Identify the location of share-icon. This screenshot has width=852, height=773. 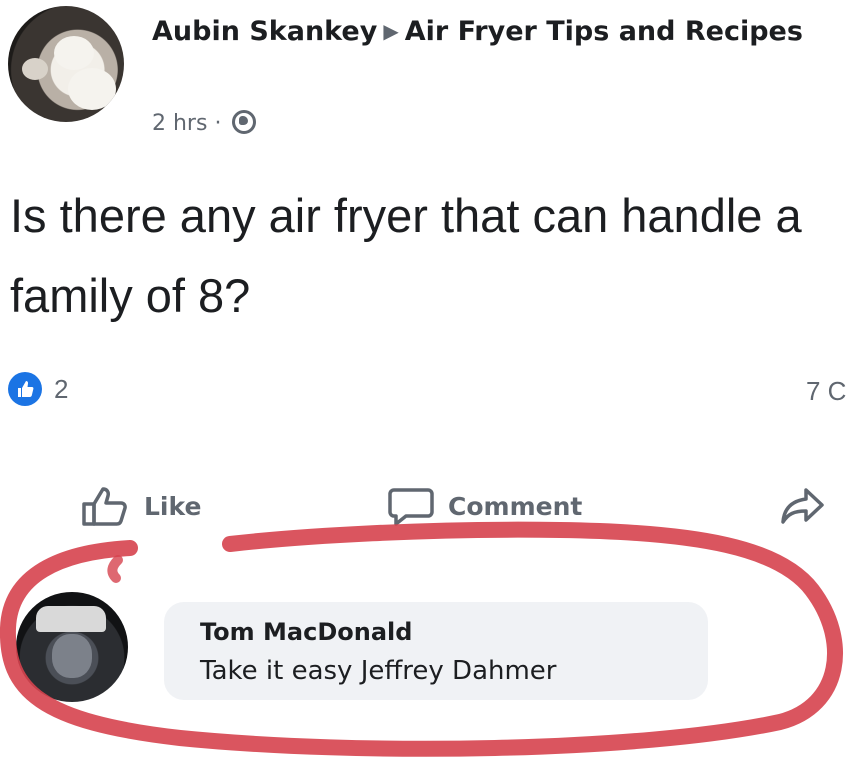
(802, 506).